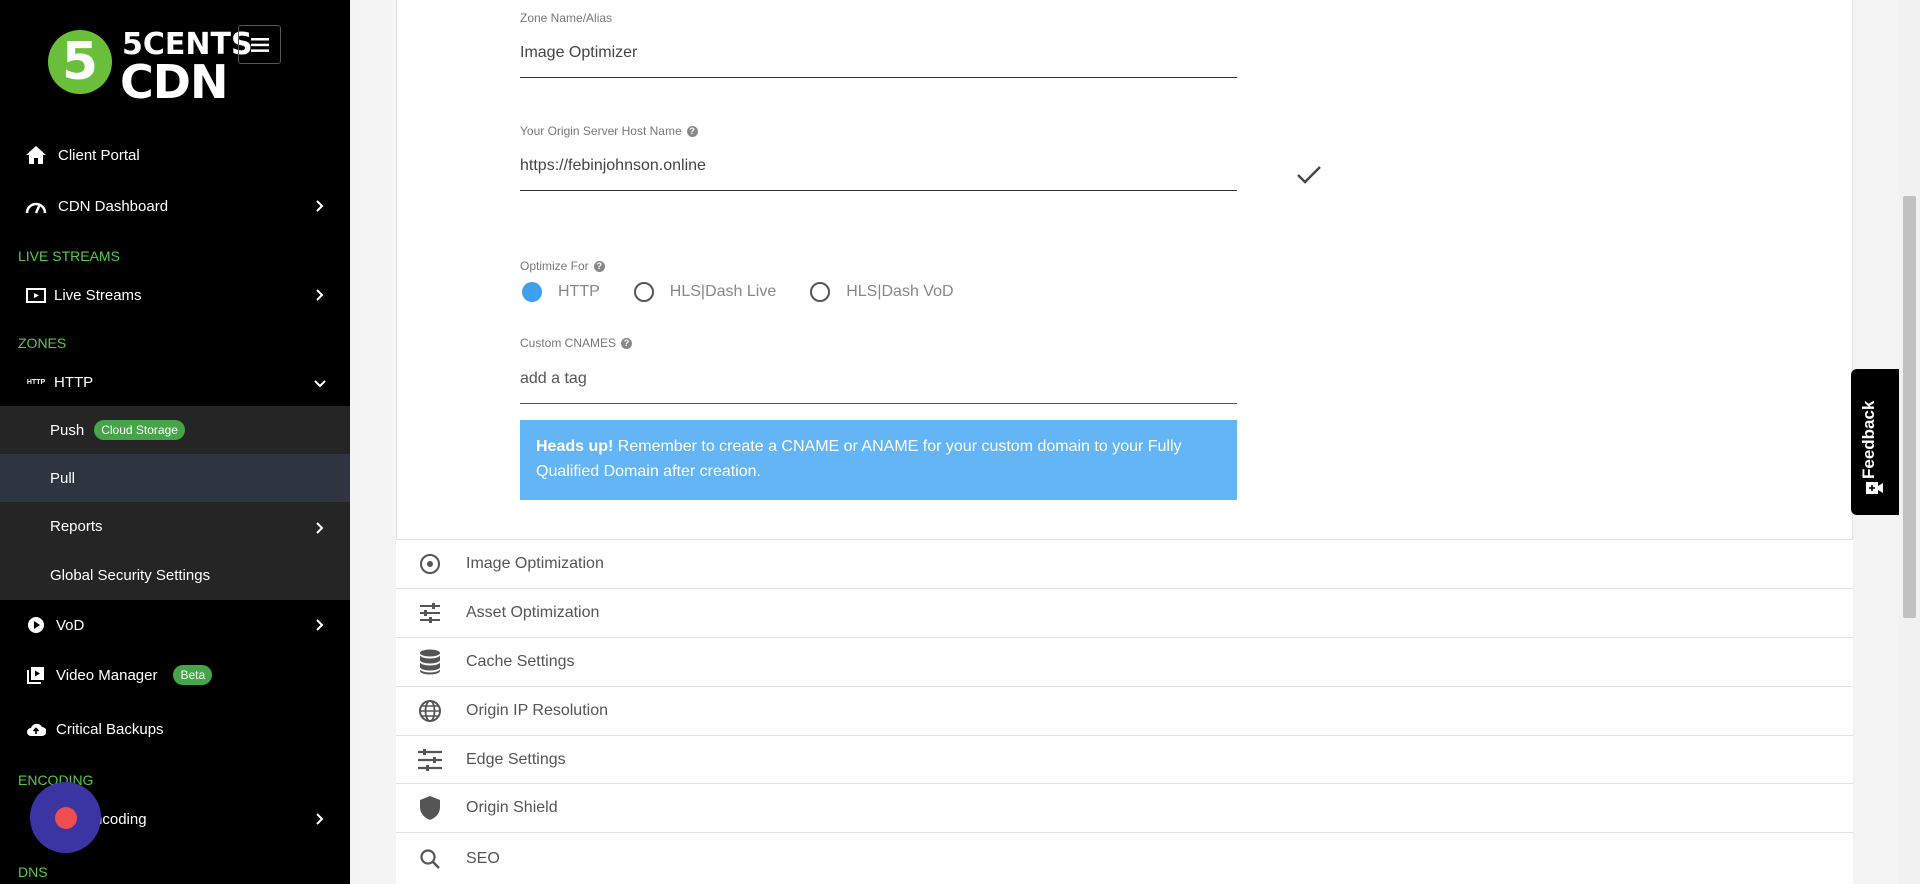  Describe the element at coordinates (33, 872) in the screenshot. I see `section-dns: DNS` at that location.